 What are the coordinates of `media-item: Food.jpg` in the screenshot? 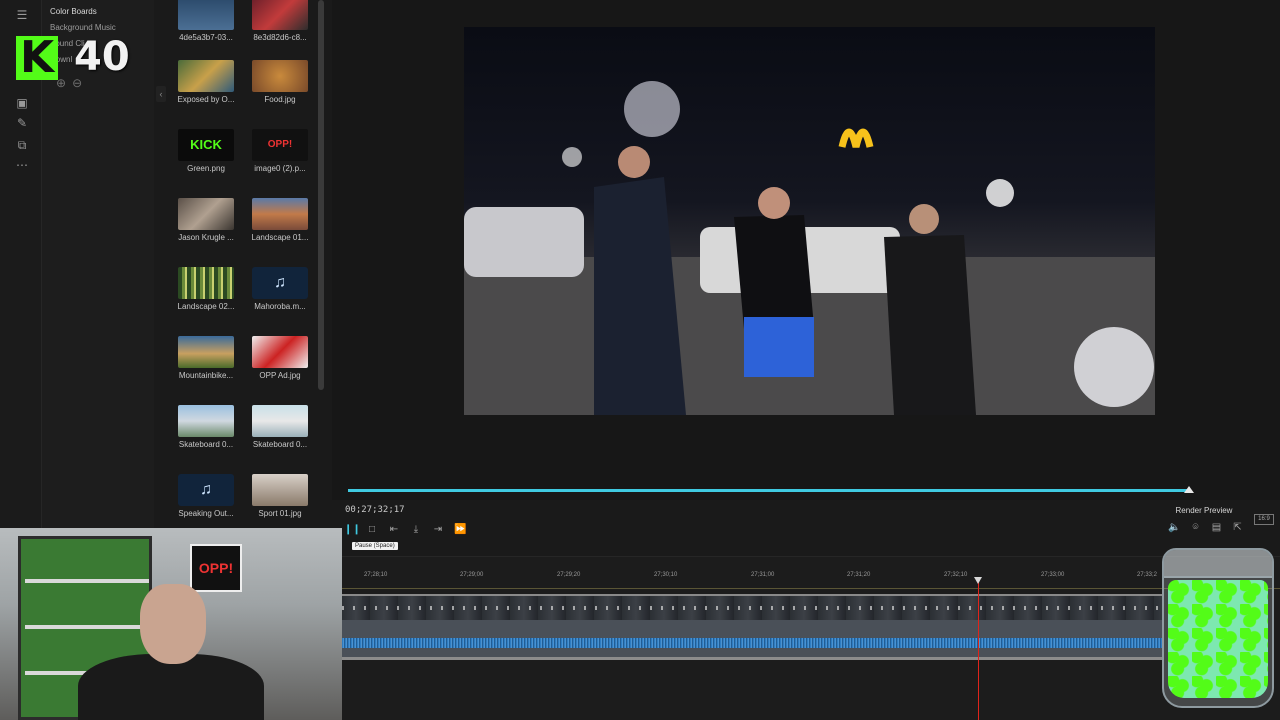 It's located at (280, 93).